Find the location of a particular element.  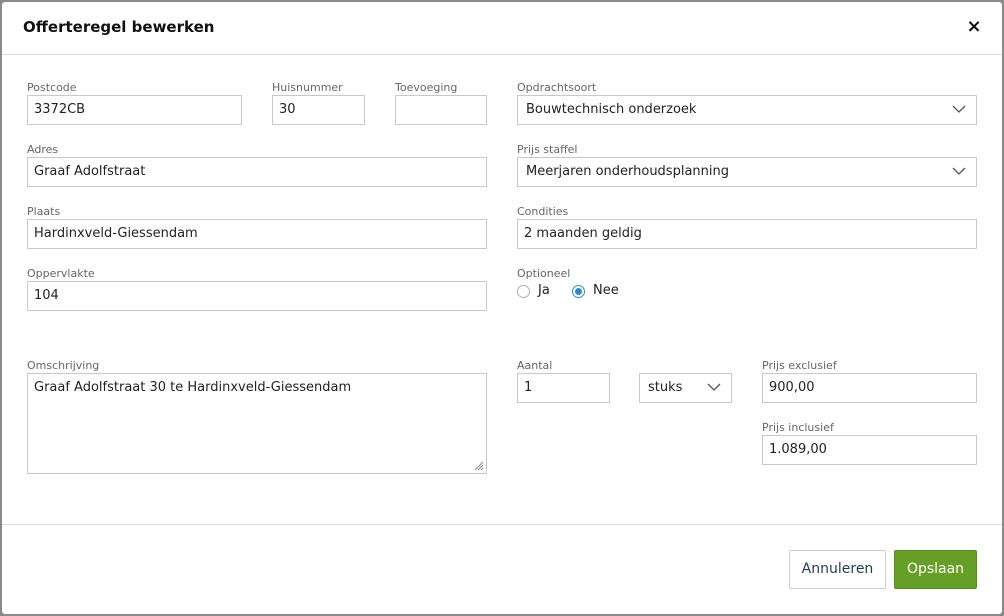

oppervlakte-input: 104 is located at coordinates (257, 296).